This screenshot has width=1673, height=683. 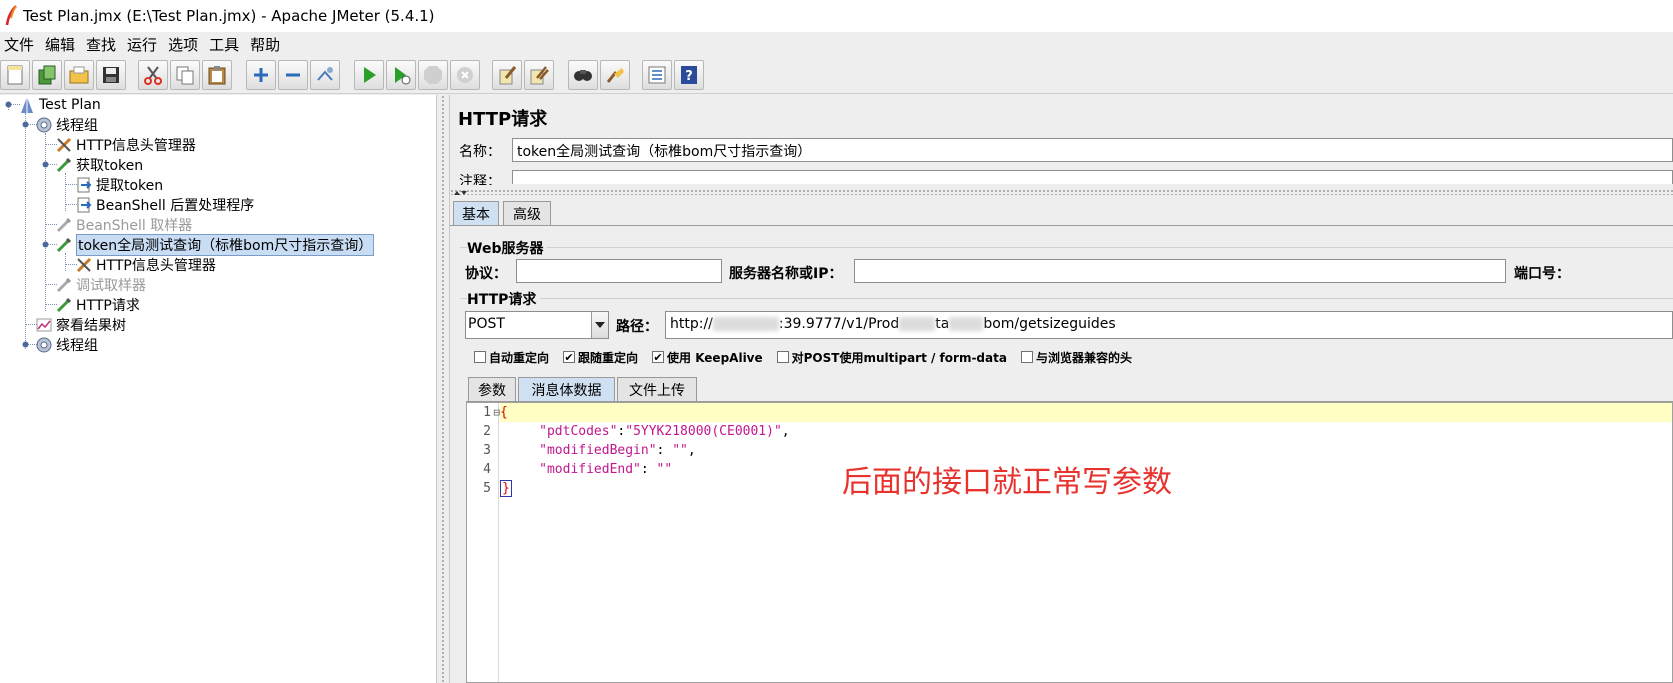 I want to click on divider-stripe, so click(x=1061, y=192).